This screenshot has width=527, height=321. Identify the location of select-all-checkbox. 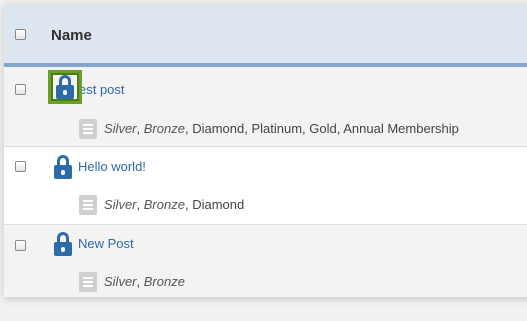
(20, 34).